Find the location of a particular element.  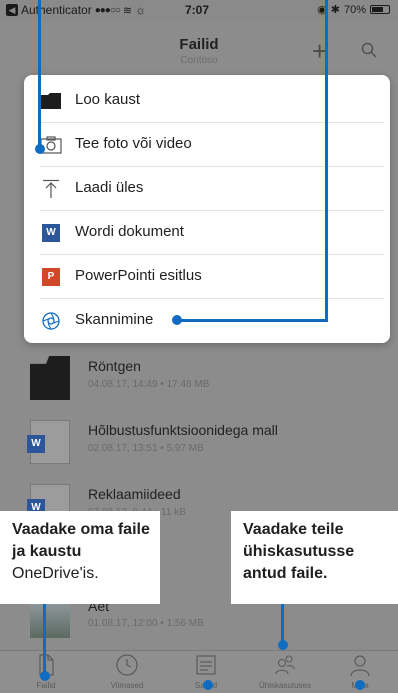

carrier-label: Authenticator is located at coordinates (56, 10).